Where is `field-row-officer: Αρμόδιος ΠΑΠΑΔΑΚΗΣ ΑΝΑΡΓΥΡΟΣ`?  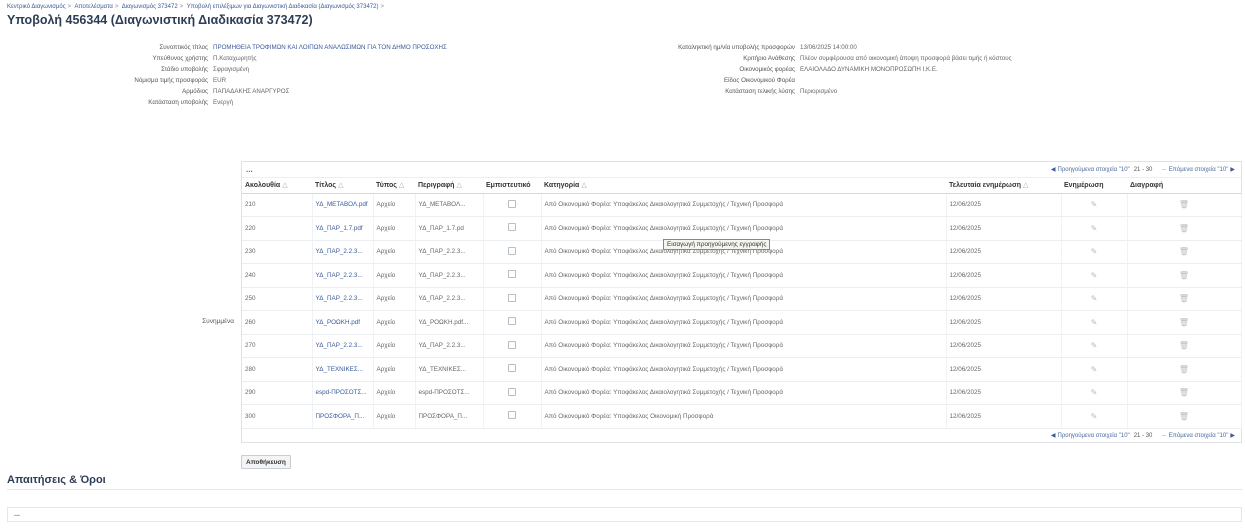
field-row-officer: Αρμόδιος ΠΑΠΑΔΑΚΗΣ ΑΝΑΡΓΥΡΟΣ is located at coordinates (310, 91).